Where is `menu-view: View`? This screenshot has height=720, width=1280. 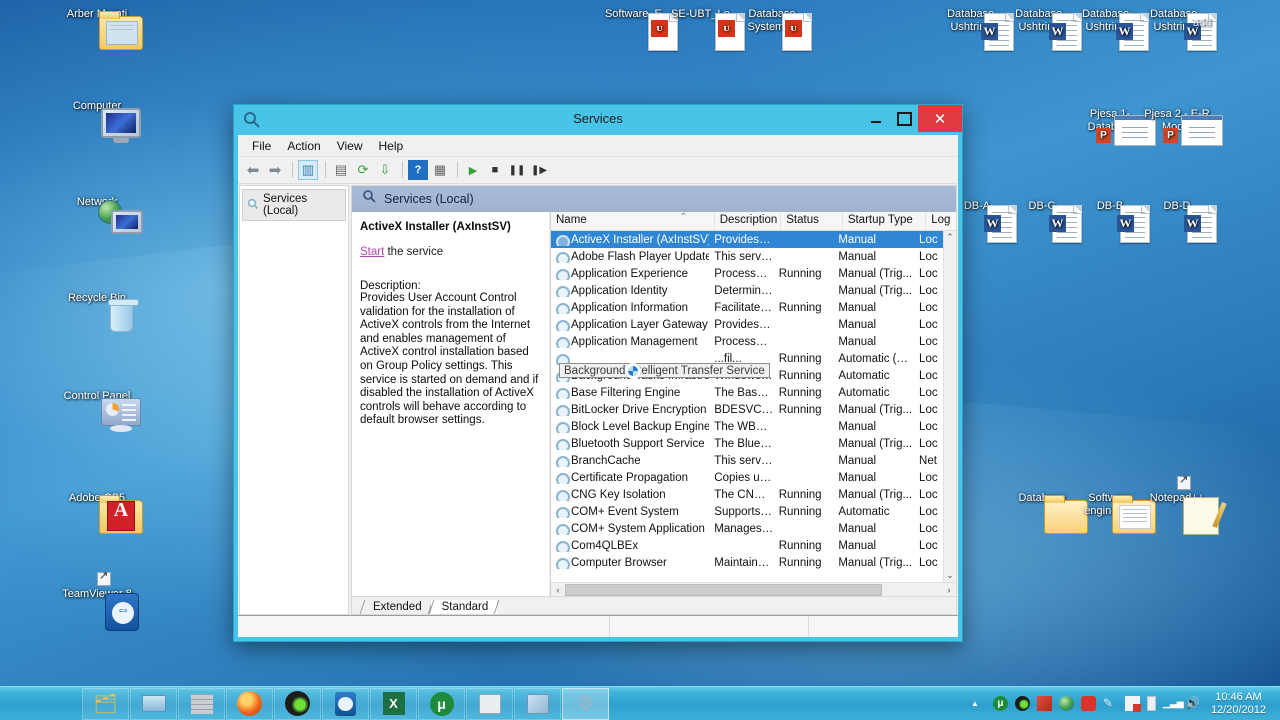
menu-view: View is located at coordinates (350, 146).